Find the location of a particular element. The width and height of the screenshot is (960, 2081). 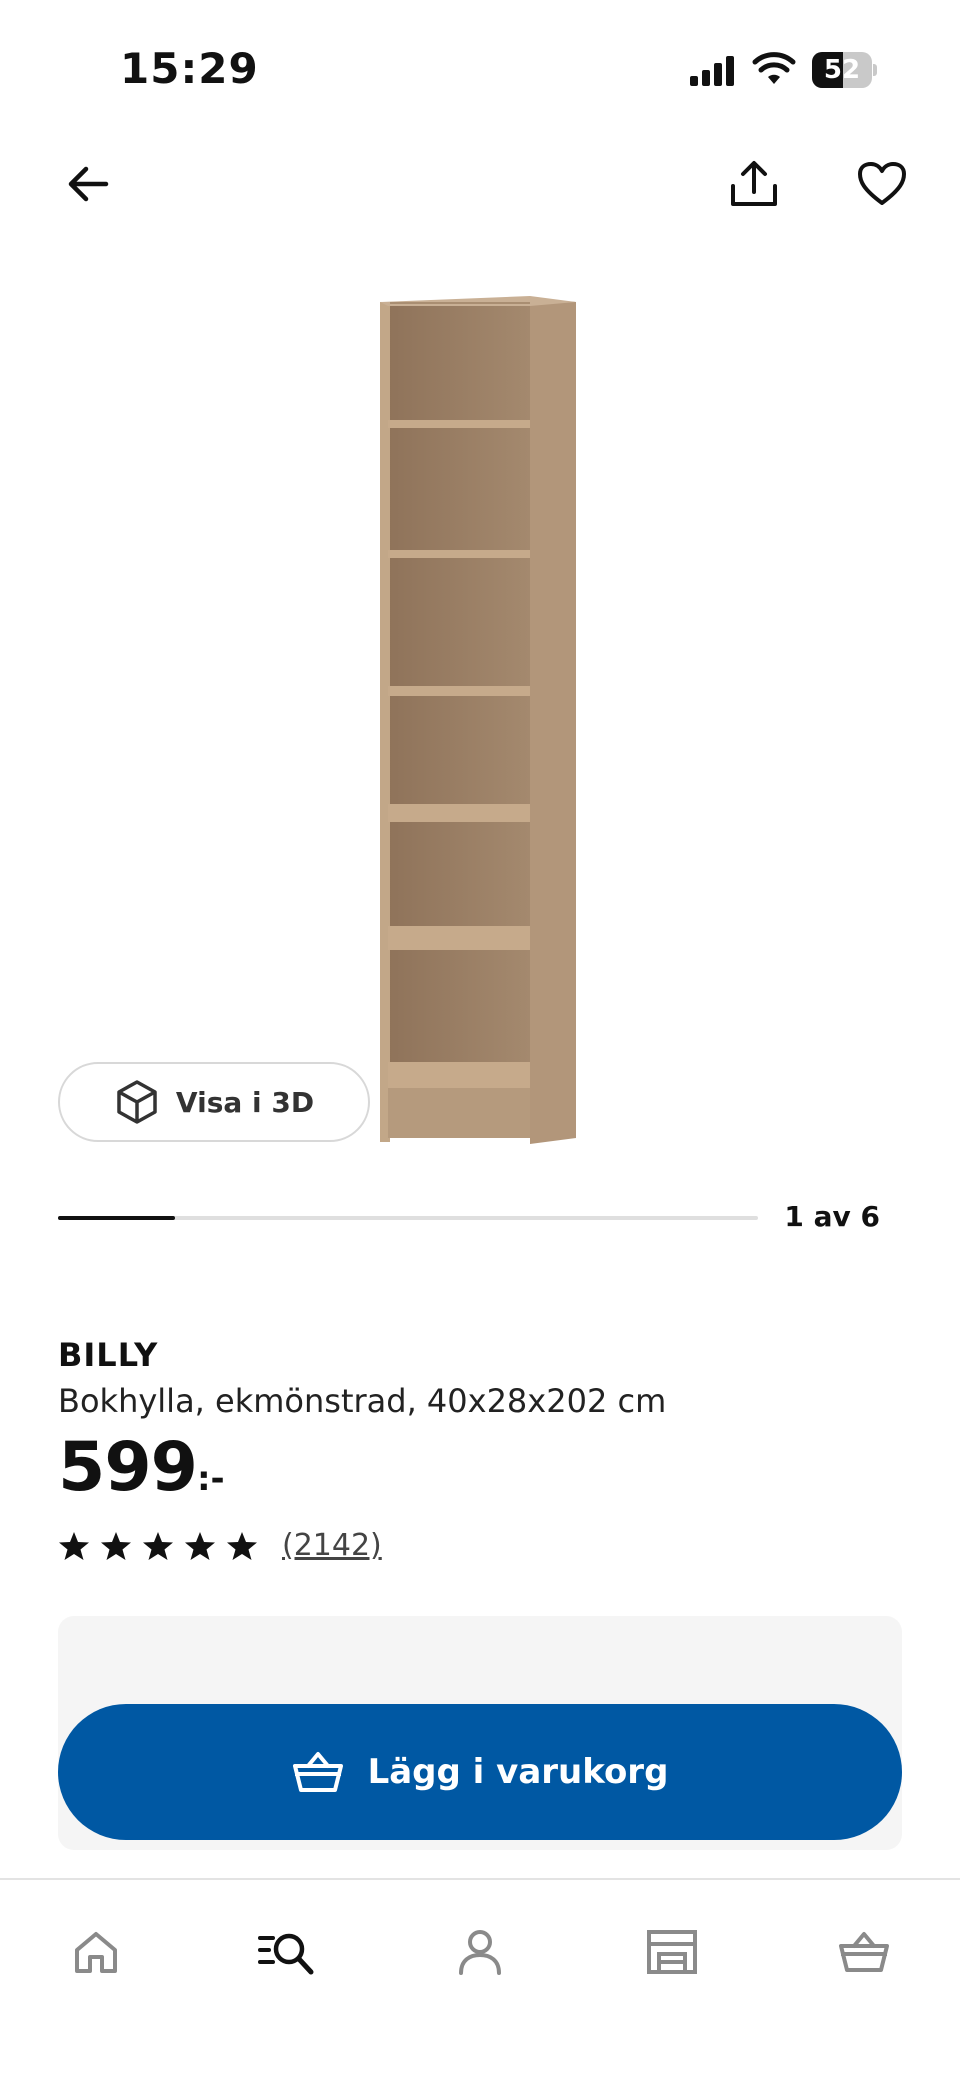

heart-icon is located at coordinates (882, 183).